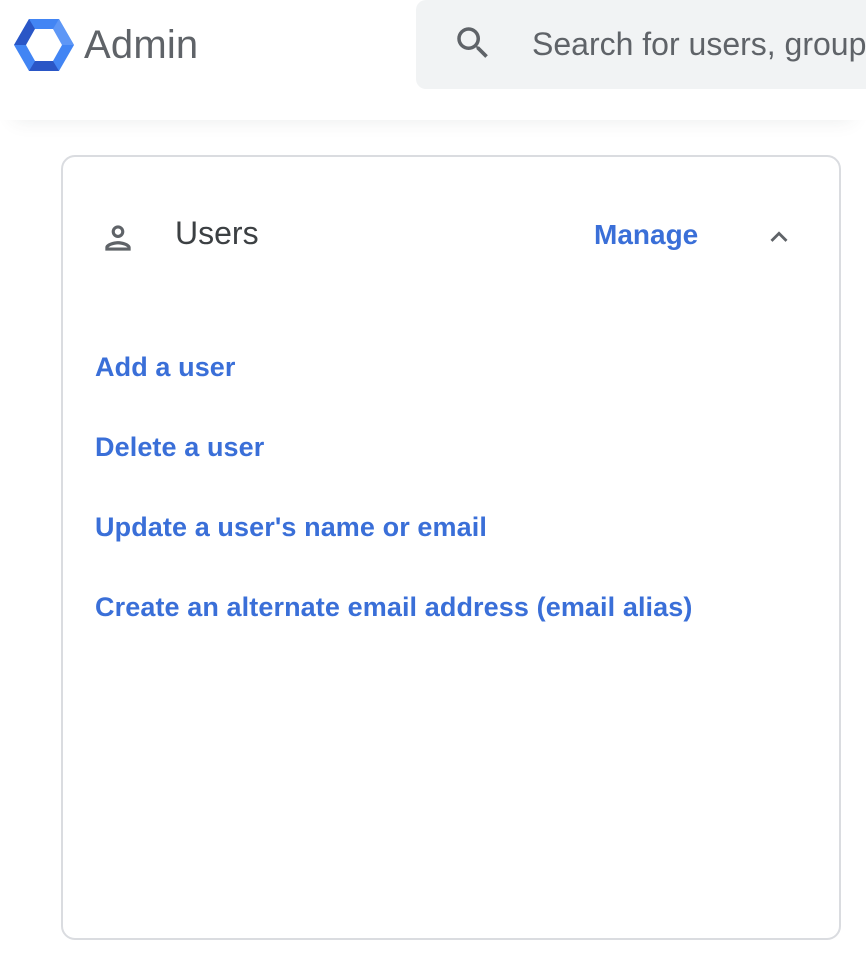 The height and width of the screenshot is (966, 866). I want to click on users-card-title: Users, so click(217, 233).